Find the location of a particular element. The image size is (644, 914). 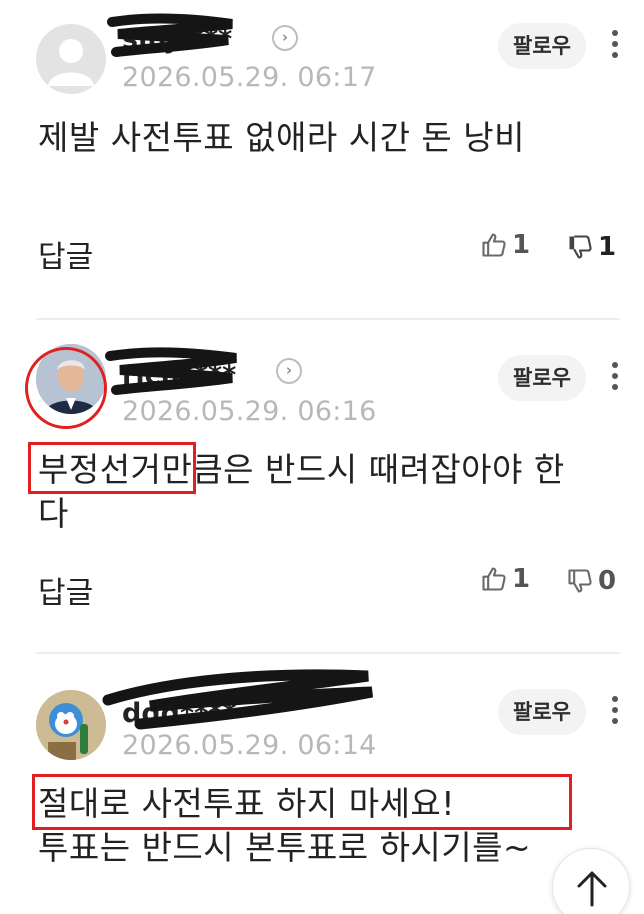

comment-body: 제발 사전투표 없애라 시간 돈 낭비 is located at coordinates (281, 137).